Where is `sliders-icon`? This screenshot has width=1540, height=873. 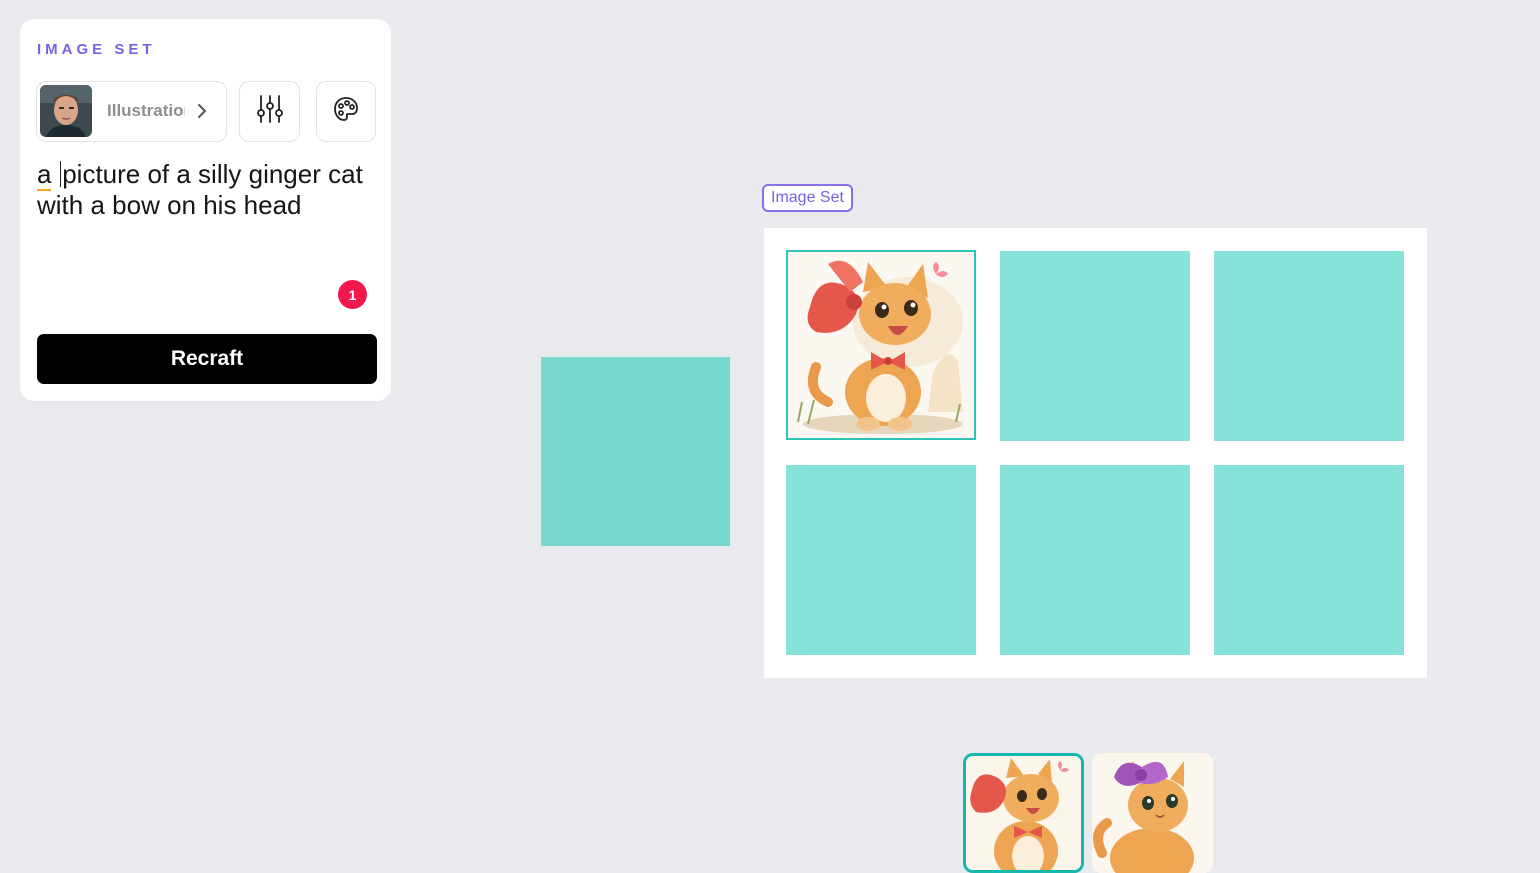 sliders-icon is located at coordinates (270, 111).